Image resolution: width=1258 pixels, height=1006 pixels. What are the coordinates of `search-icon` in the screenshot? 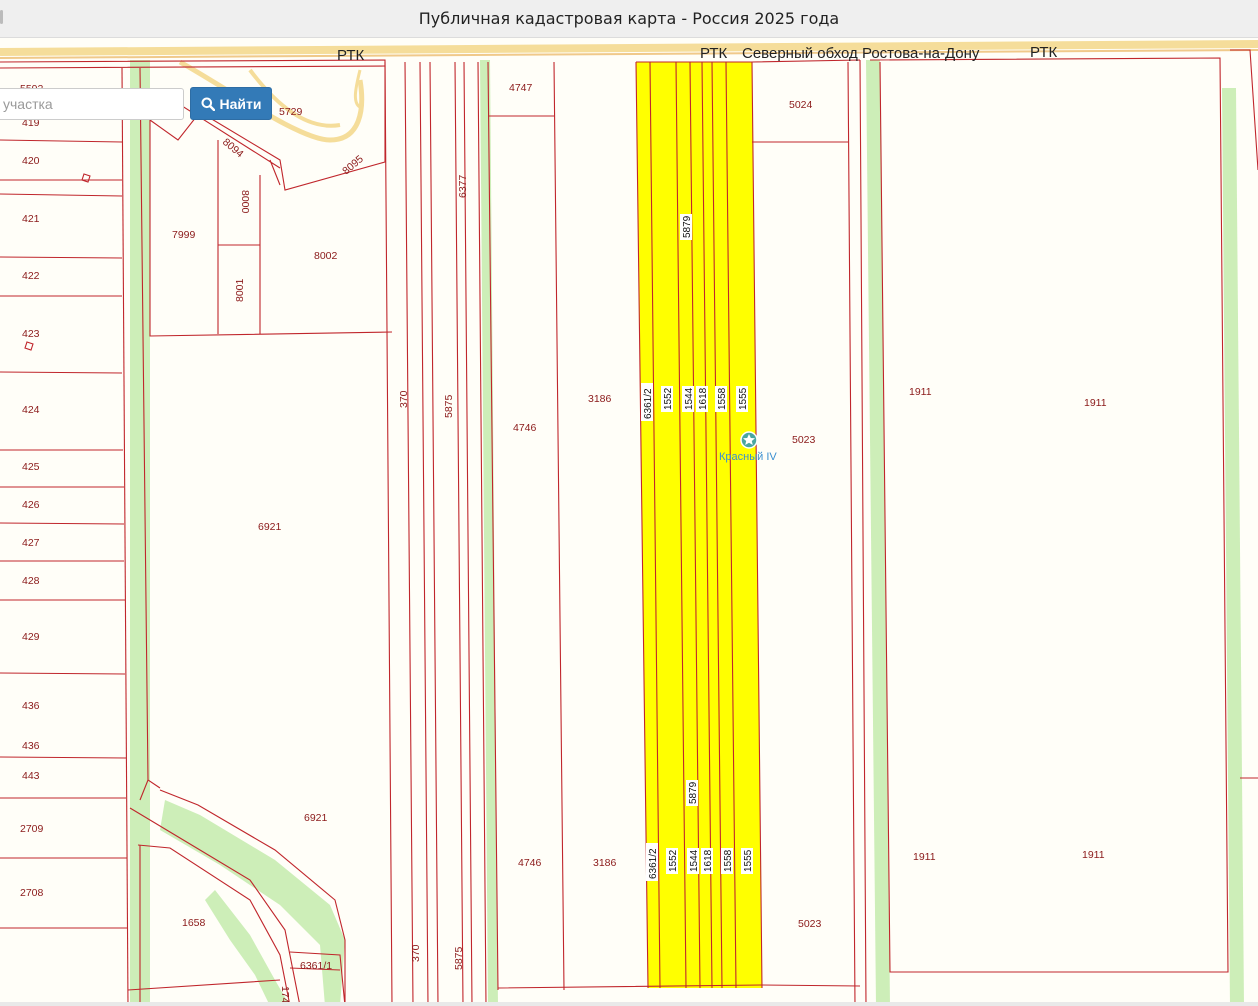 It's located at (208, 104).